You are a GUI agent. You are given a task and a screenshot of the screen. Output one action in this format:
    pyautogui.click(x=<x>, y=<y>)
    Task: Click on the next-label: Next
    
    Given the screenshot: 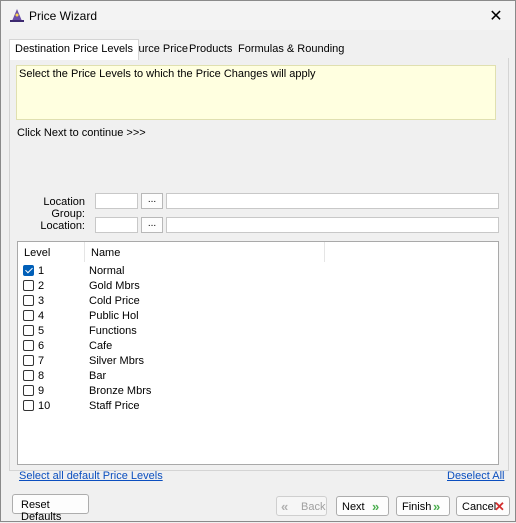 What is the action you would take?
    pyautogui.click(x=353, y=507)
    